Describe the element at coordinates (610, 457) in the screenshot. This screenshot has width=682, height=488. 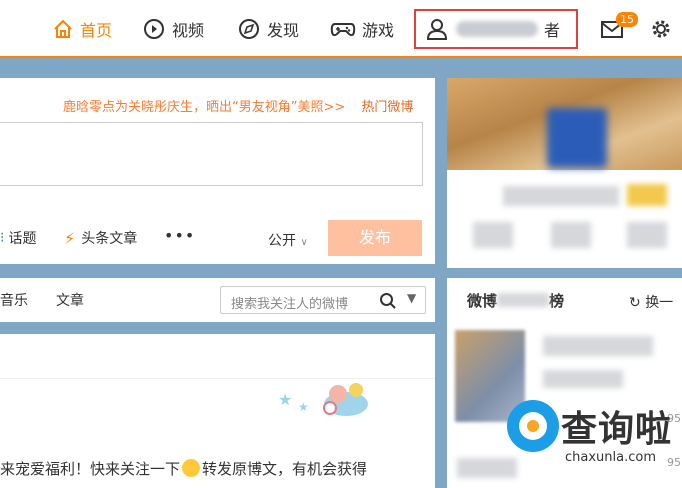
I see `watermark-url: chaxunla.com` at that location.